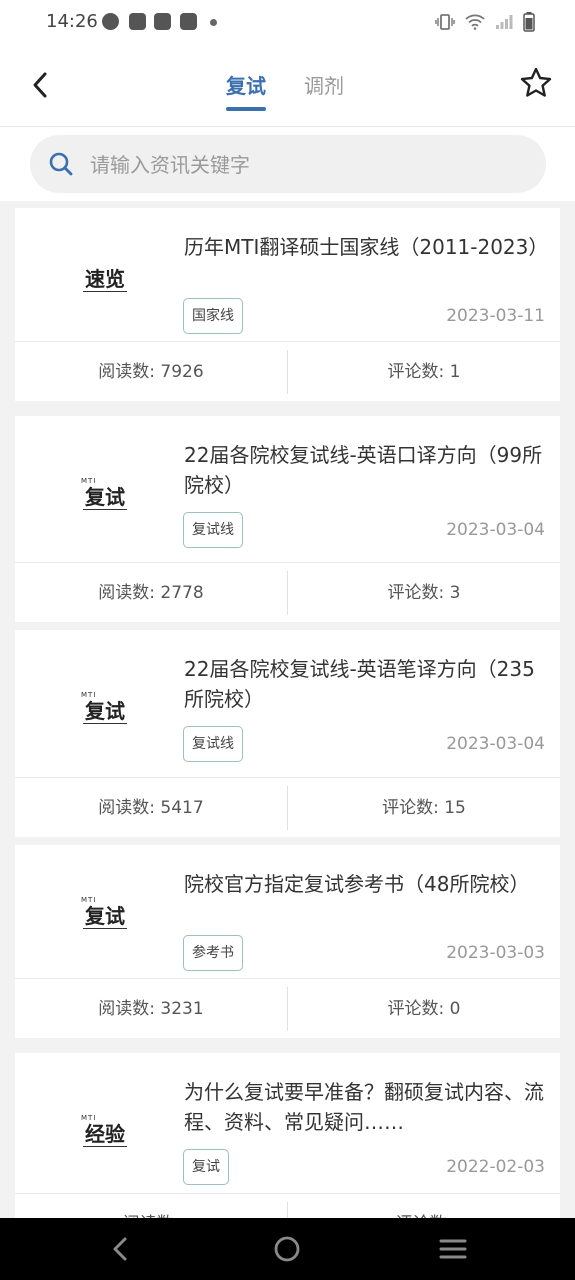  I want to click on status-bar: 14:26, so click(287, 24).